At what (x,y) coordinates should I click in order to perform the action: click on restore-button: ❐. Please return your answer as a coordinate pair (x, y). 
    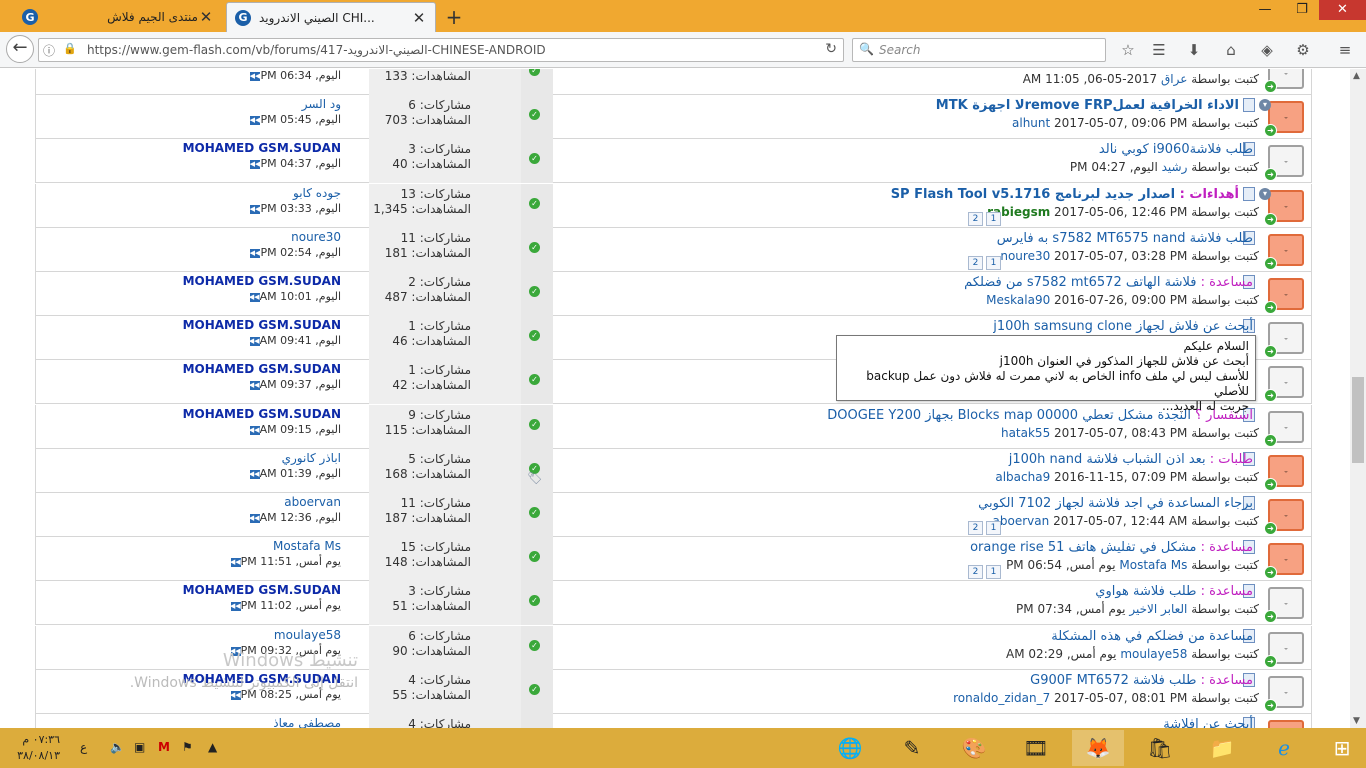
    Looking at the image, I should click on (1302, 10).